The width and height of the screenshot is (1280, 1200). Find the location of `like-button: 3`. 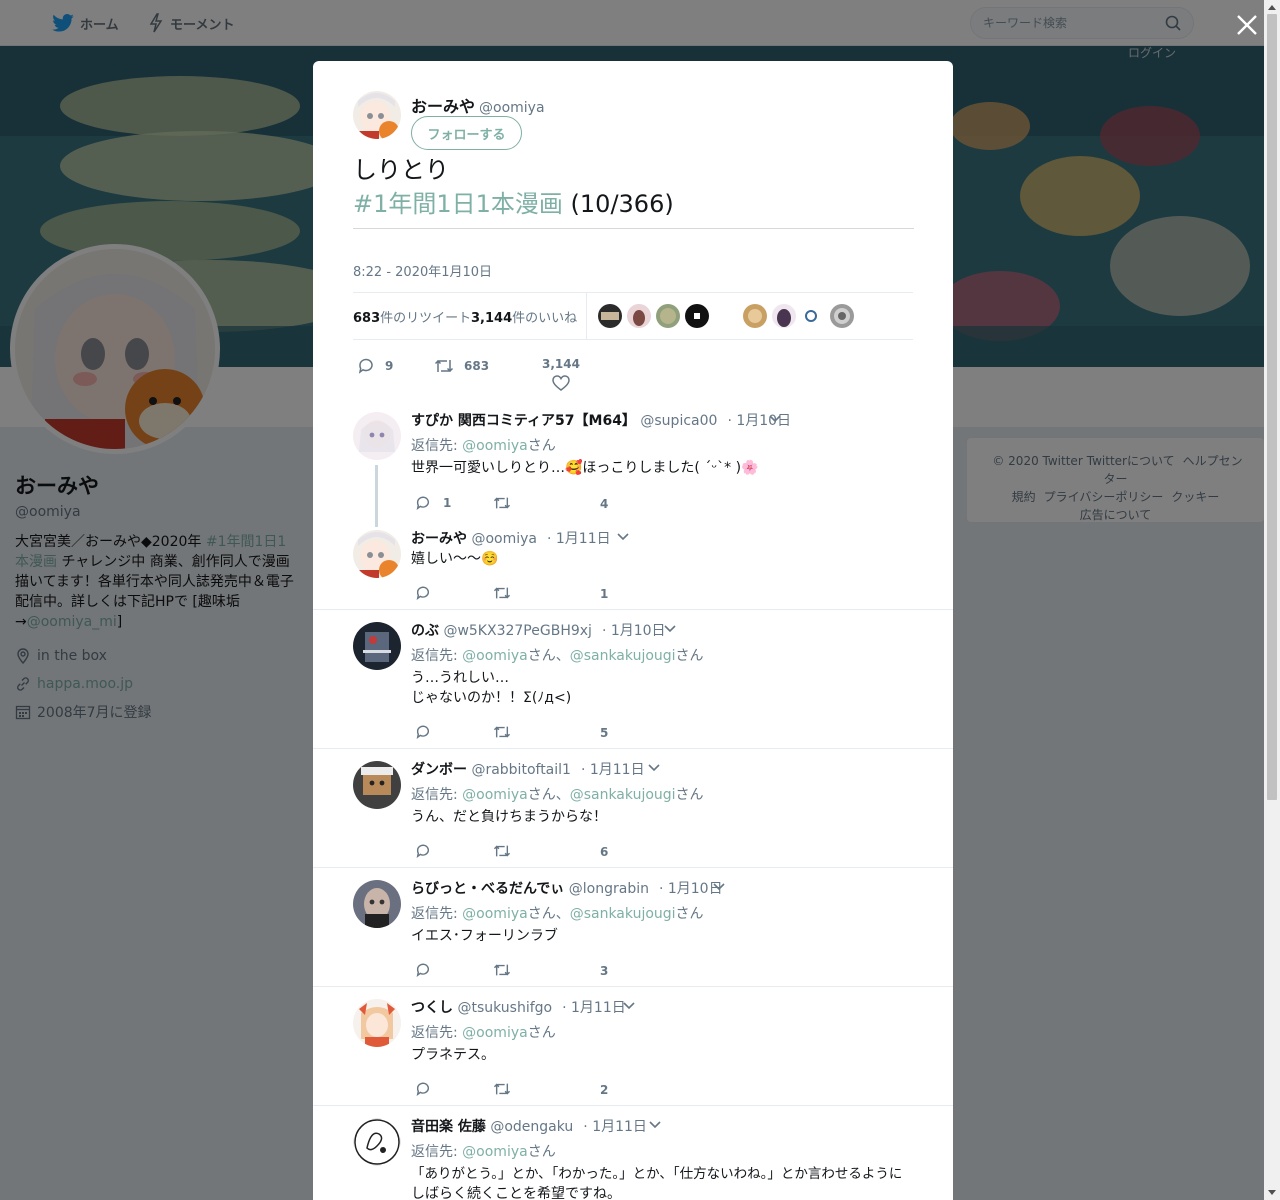

like-button: 3 is located at coordinates (604, 971).